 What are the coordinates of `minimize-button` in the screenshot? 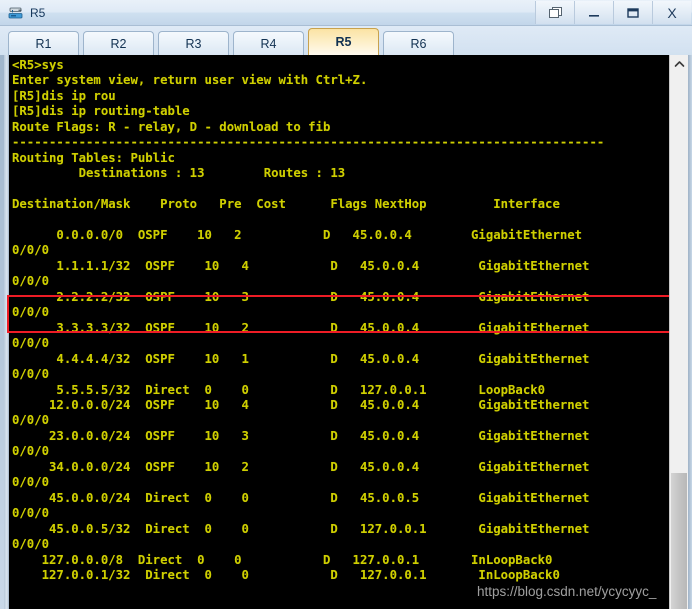 It's located at (593, 12).